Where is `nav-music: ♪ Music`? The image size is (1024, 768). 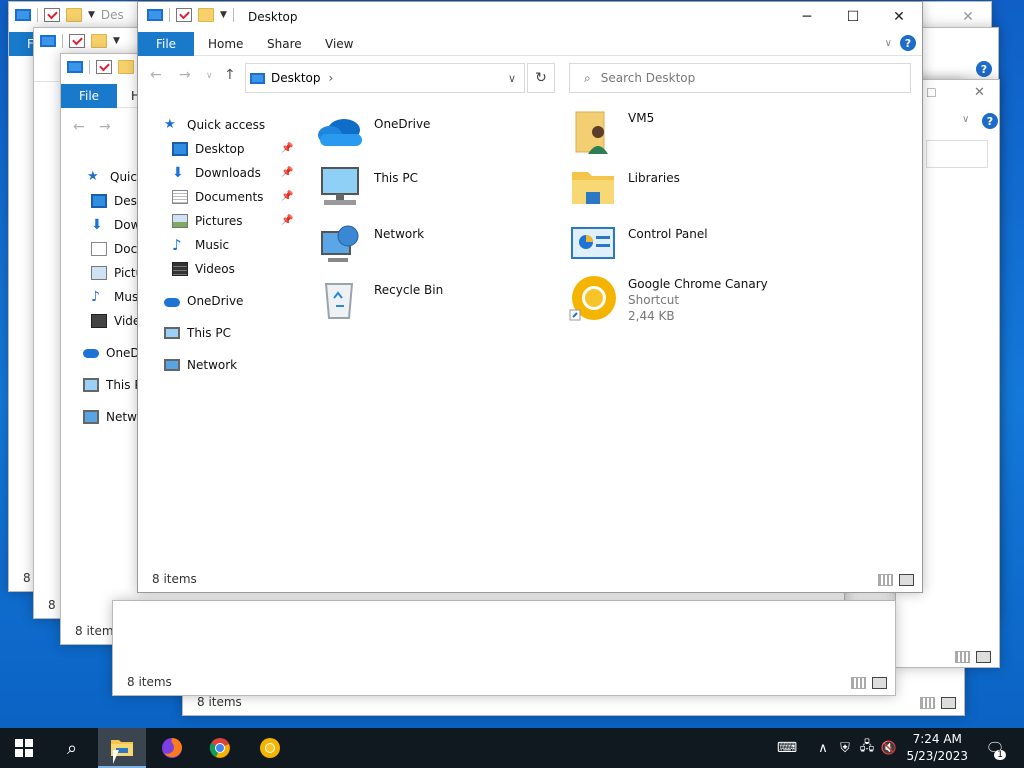
nav-music: ♪ Music is located at coordinates (200, 245).